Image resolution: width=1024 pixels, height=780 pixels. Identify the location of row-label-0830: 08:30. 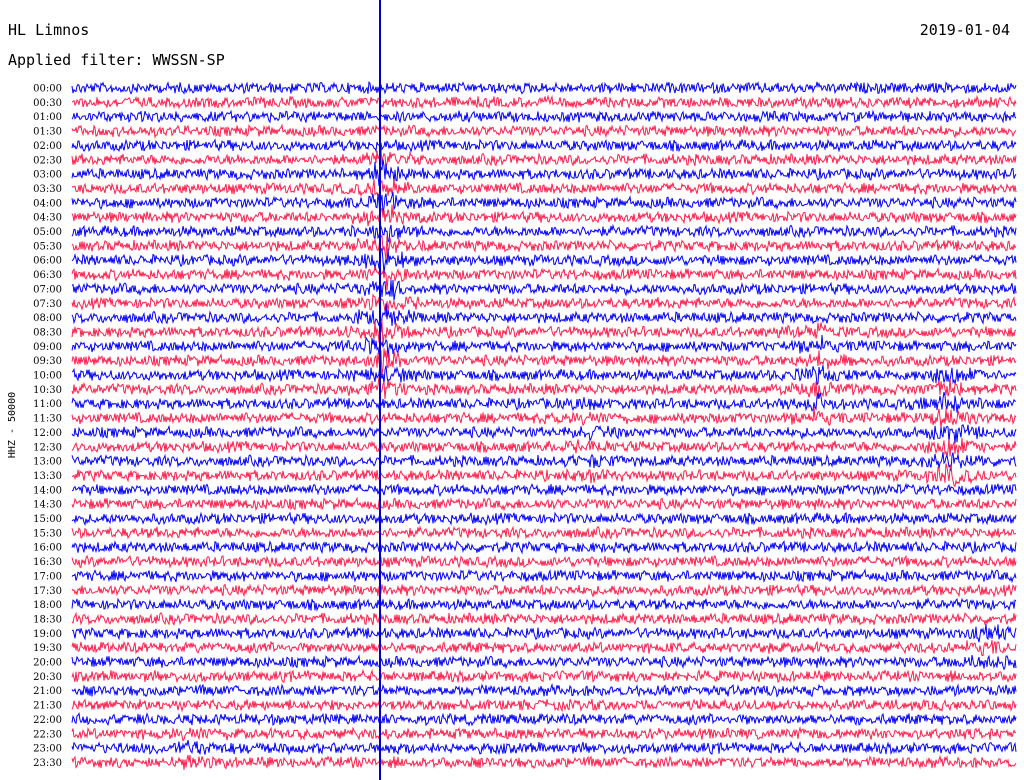
(47, 332).